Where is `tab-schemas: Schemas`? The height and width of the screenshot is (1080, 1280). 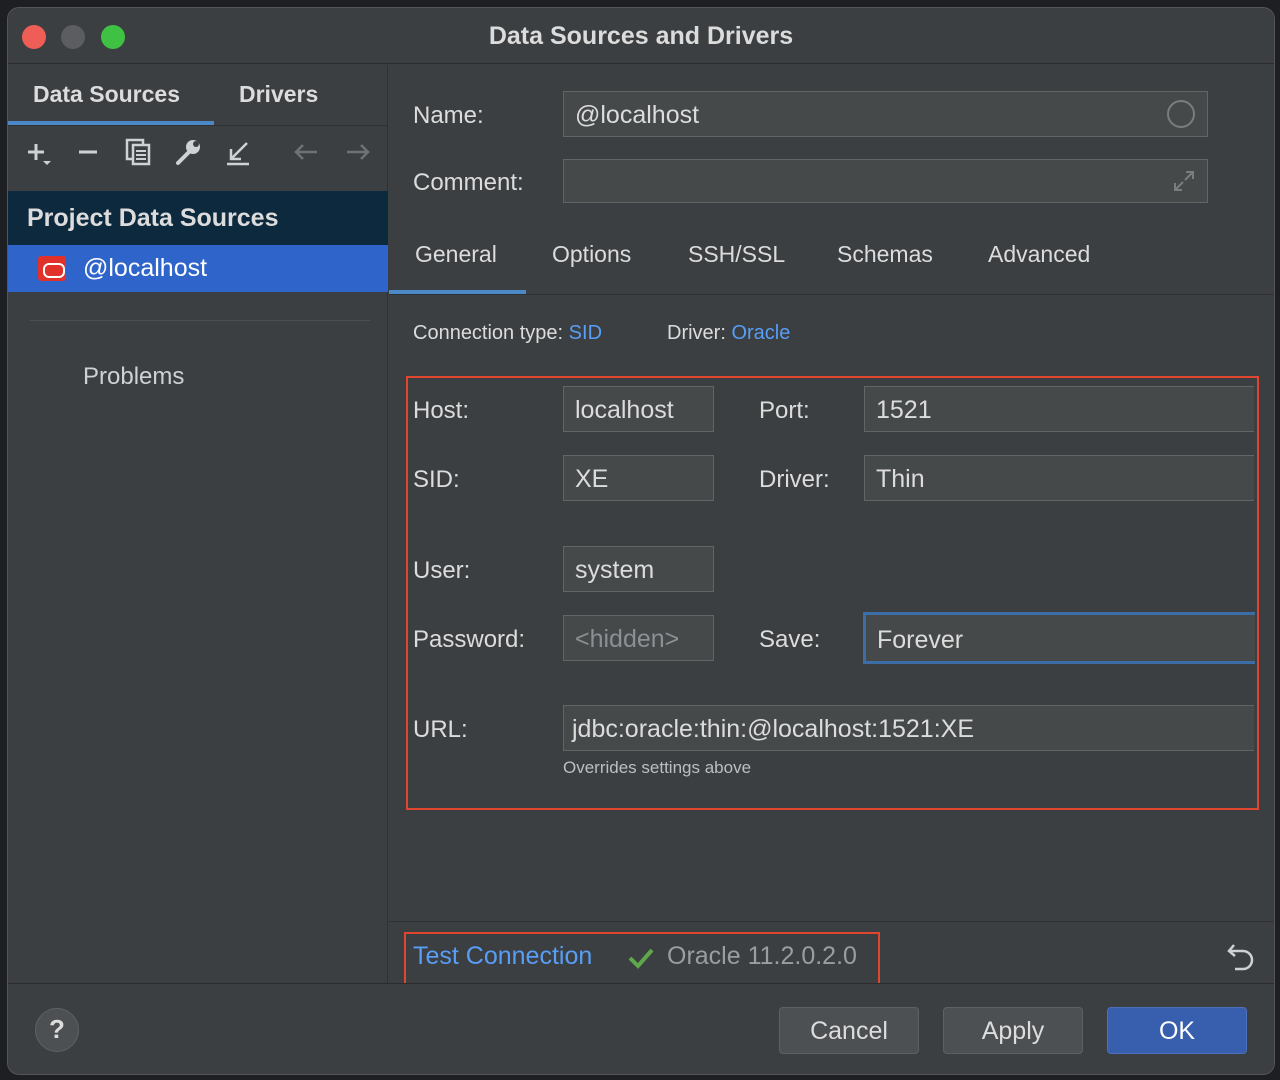 tab-schemas: Schemas is located at coordinates (885, 254).